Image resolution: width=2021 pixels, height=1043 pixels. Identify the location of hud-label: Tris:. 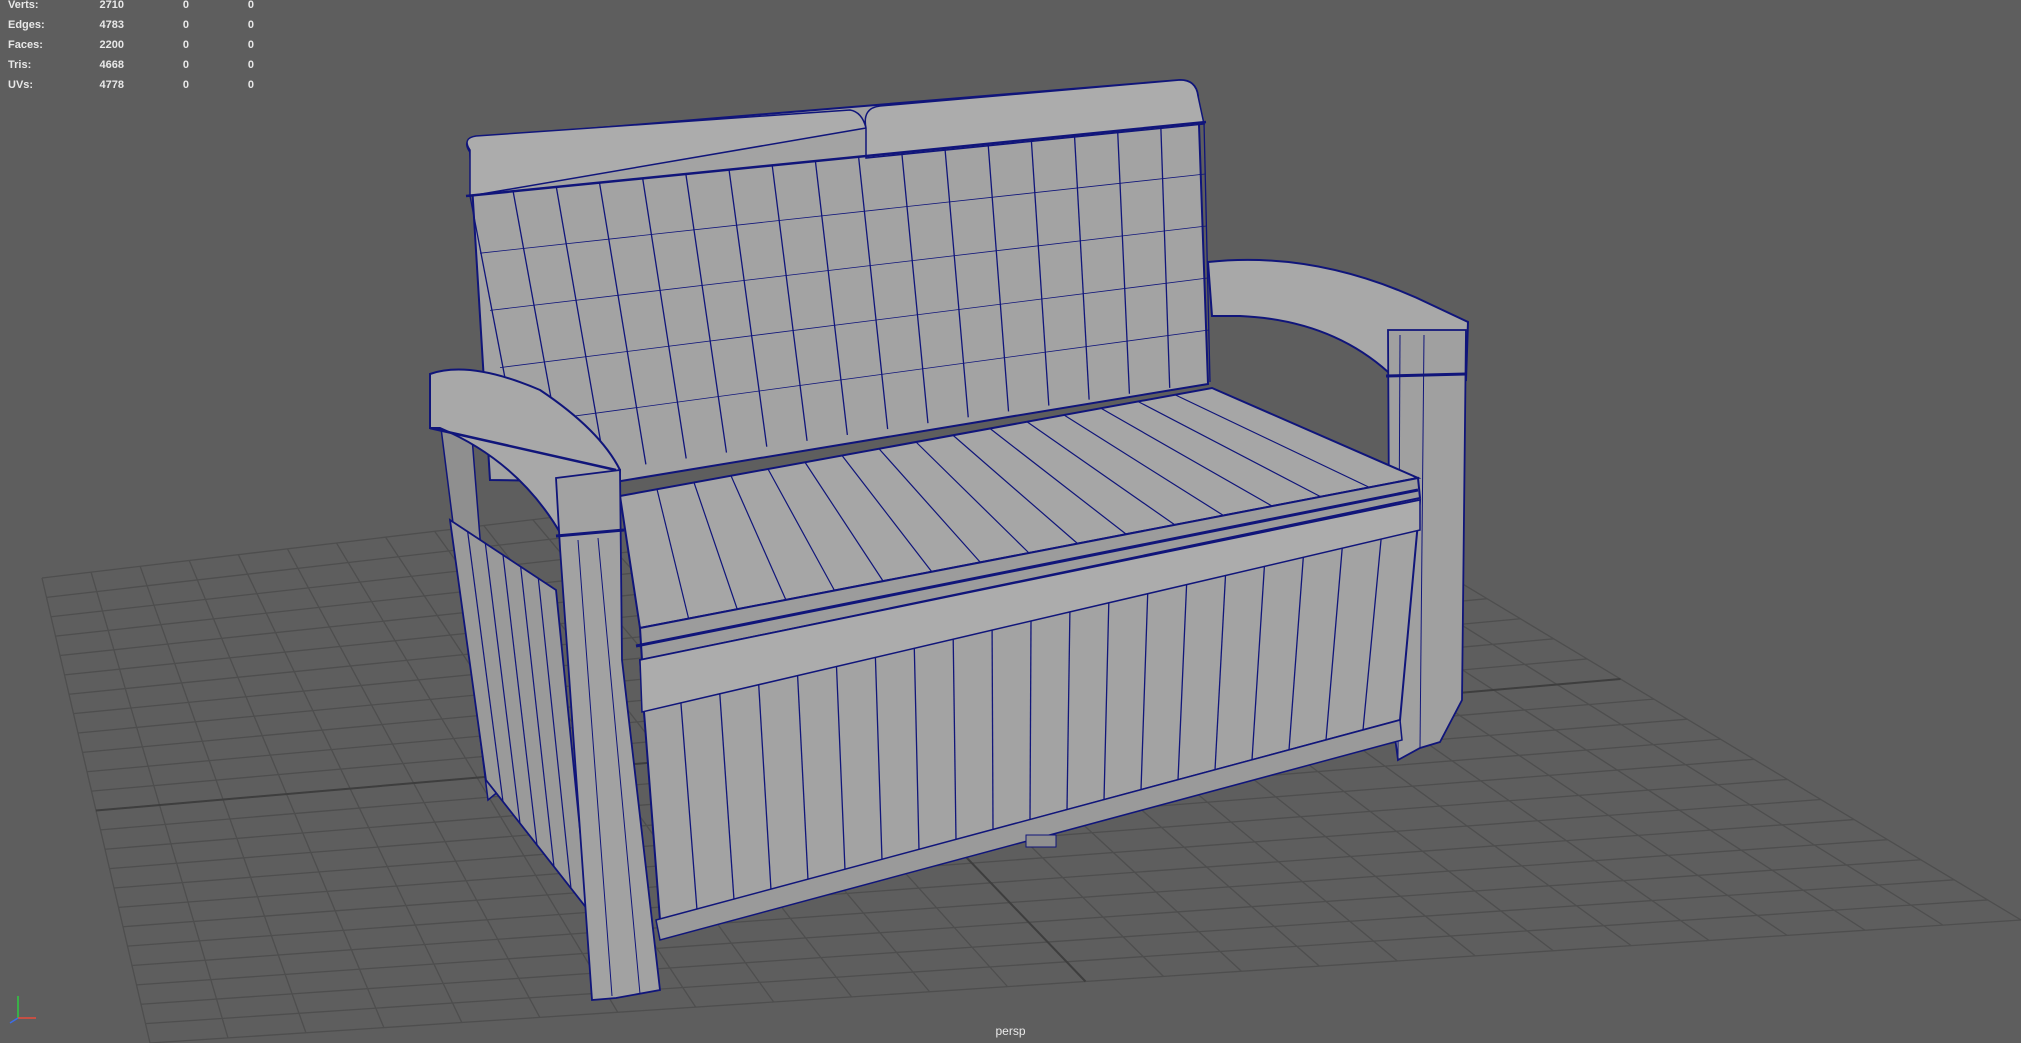
(20, 65).